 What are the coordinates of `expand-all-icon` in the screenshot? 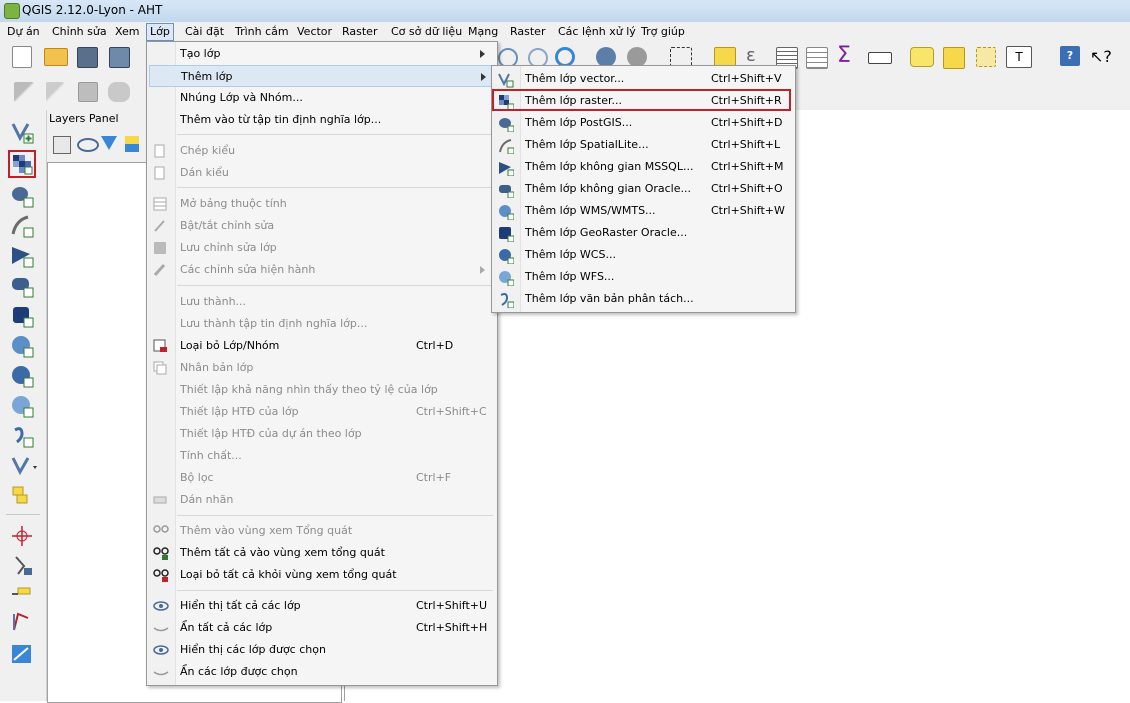 It's located at (132, 144).